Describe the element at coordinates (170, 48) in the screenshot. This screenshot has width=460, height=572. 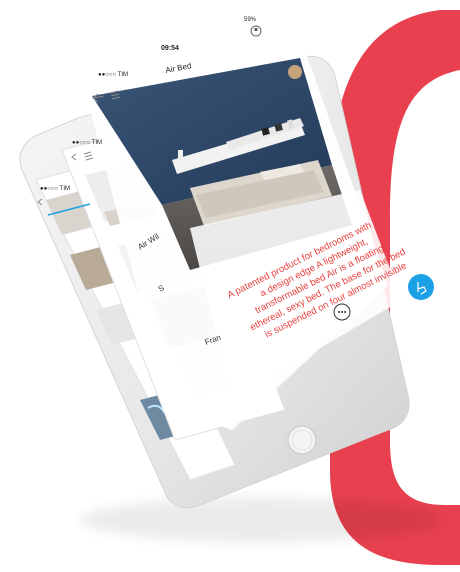
I see `status-time: 09:54` at that location.